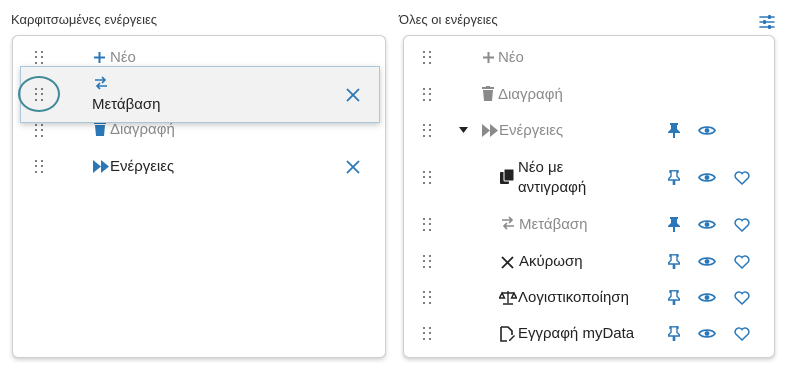  I want to click on action-label-actions: Ενέργειες, so click(531, 130).